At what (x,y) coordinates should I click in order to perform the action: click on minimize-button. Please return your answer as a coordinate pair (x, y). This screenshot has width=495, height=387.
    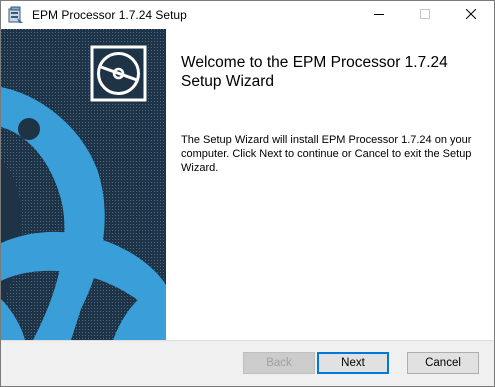
    Looking at the image, I should click on (379, 15).